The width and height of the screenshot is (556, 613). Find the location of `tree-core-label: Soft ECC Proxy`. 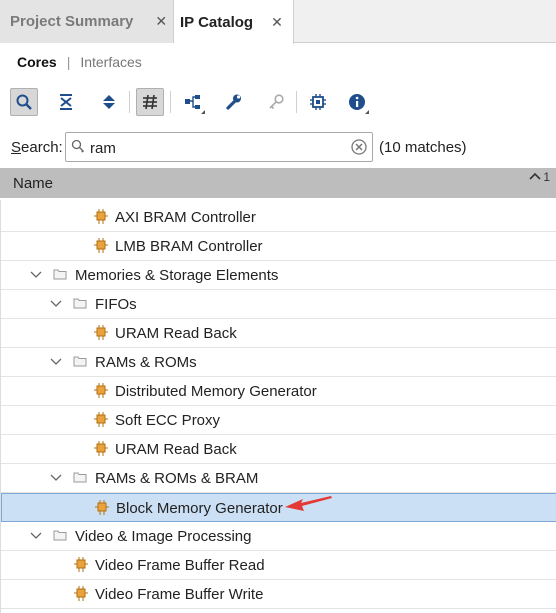

tree-core-label: Soft ECC Proxy is located at coordinates (168, 420).